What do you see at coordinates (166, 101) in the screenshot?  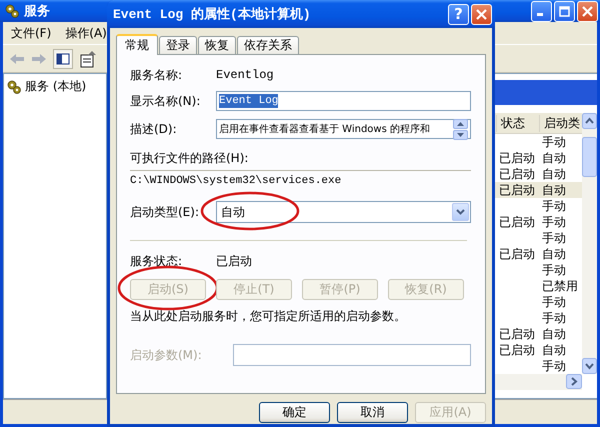 I see `field-label: 显示名称(N):` at bounding box center [166, 101].